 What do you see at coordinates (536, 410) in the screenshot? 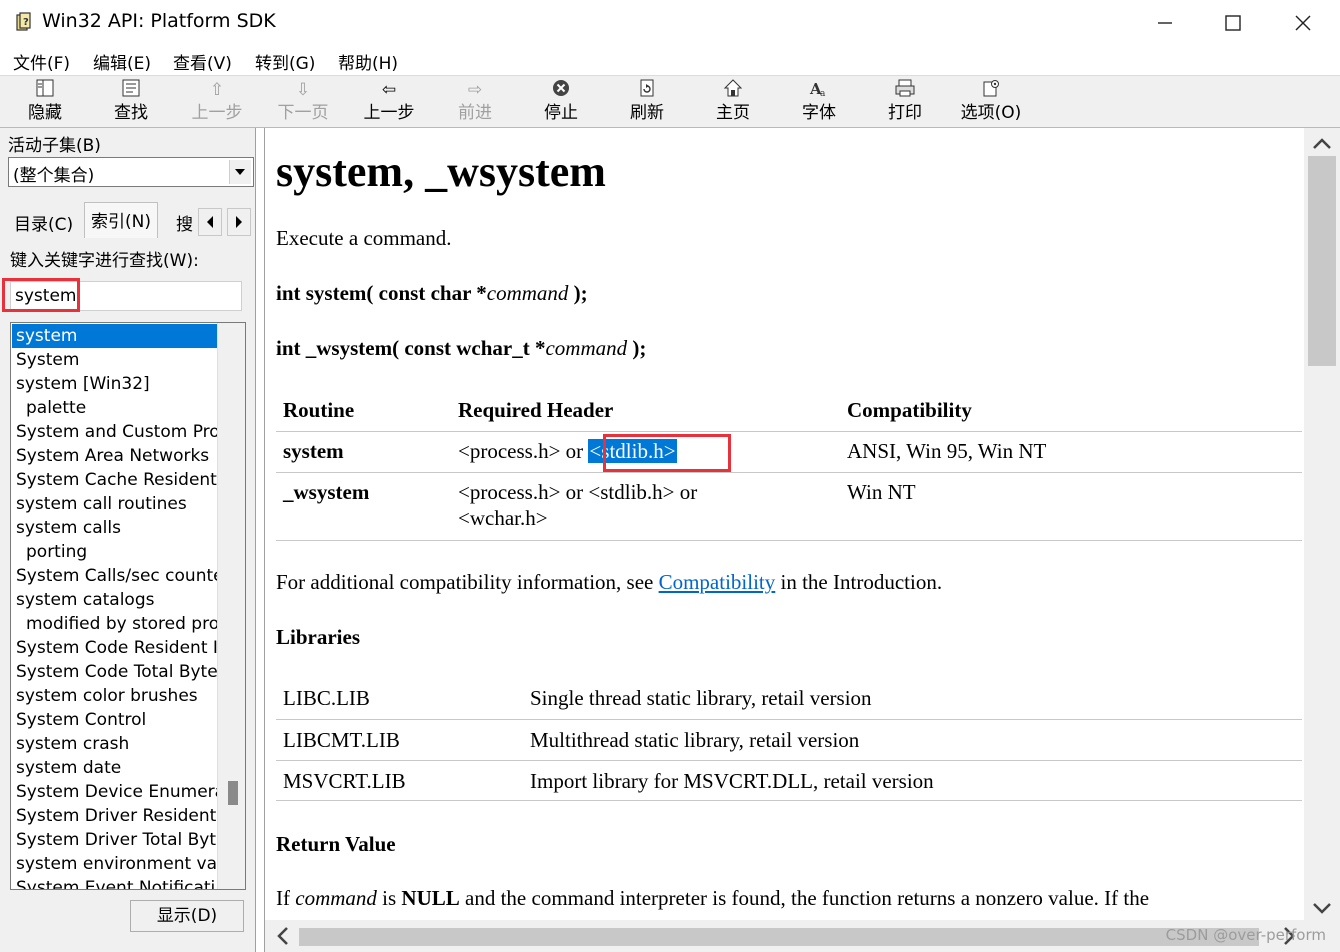
I see `col-required-header: Required Header` at bounding box center [536, 410].